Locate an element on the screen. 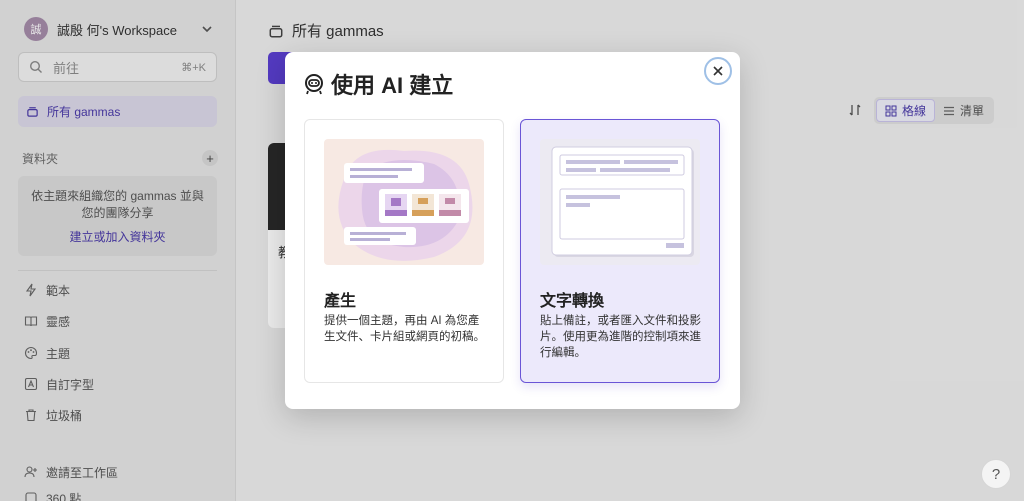 The width and height of the screenshot is (1024, 501). paste-text-illustration is located at coordinates (620, 202).